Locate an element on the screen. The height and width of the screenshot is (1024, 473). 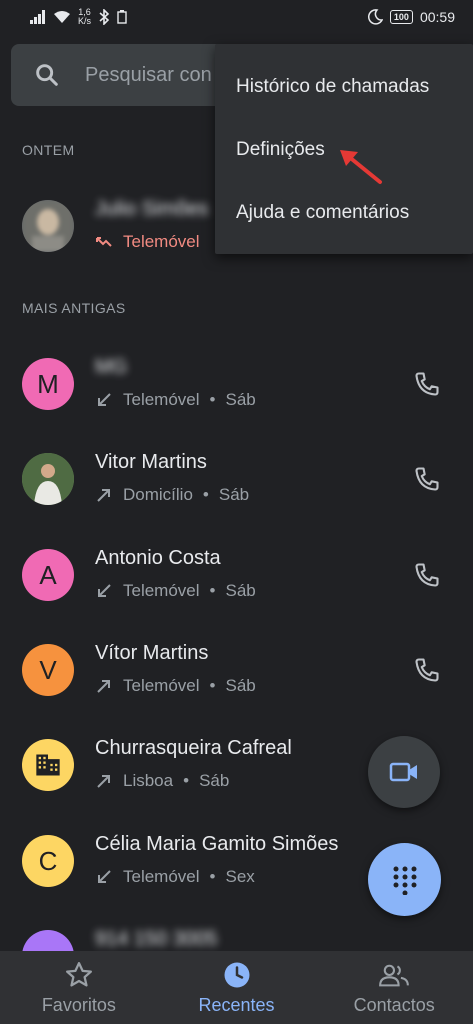
bluetooth-icon is located at coordinates (104, 17).